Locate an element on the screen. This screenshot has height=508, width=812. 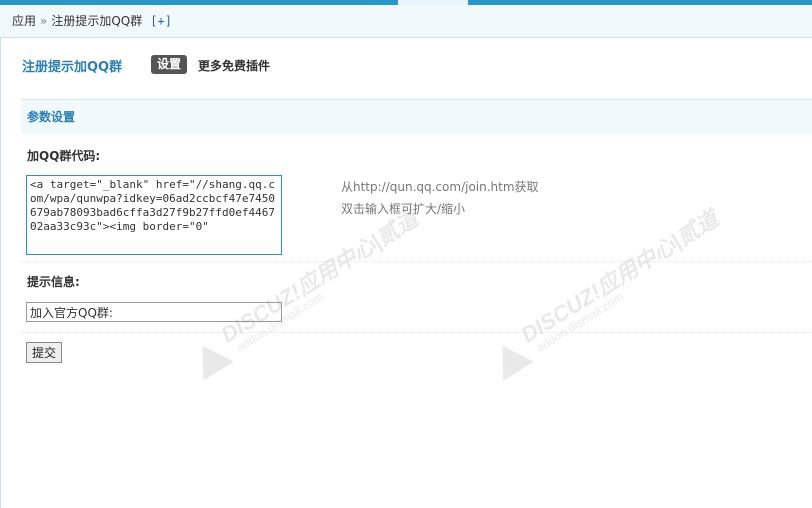
message-label: 提示信息: is located at coordinates (53, 282).